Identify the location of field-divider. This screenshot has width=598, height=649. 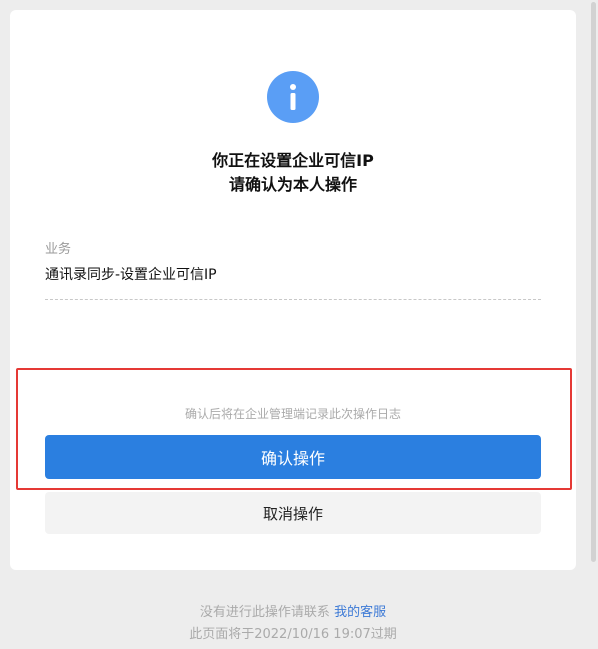
(293, 299).